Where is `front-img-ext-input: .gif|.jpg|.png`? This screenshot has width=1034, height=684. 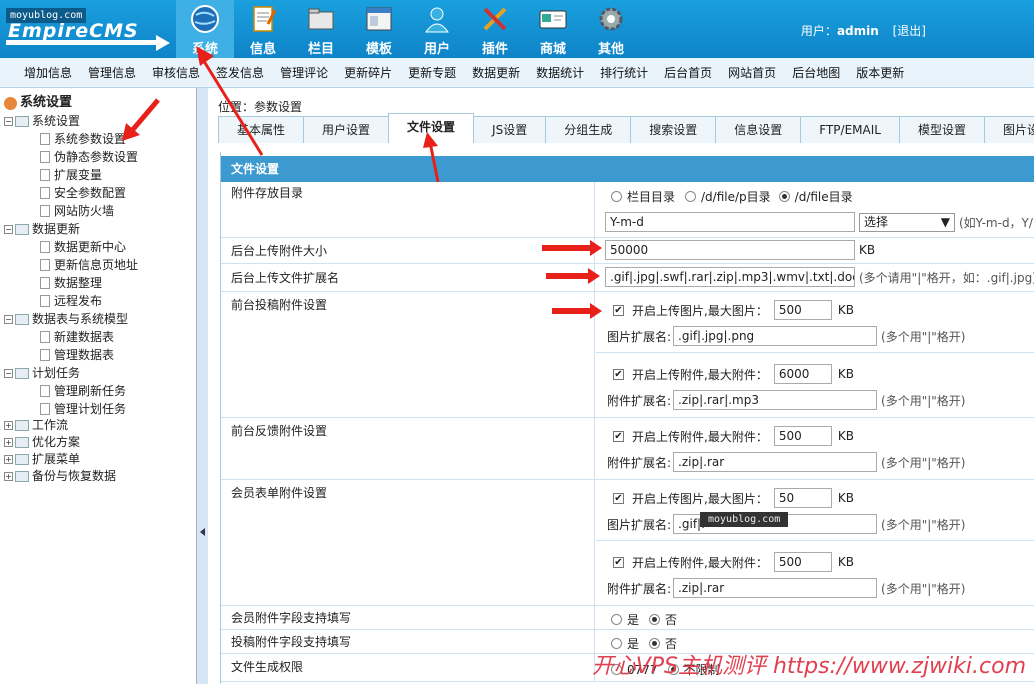
front-img-ext-input: .gif|.jpg|.png is located at coordinates (775, 336).